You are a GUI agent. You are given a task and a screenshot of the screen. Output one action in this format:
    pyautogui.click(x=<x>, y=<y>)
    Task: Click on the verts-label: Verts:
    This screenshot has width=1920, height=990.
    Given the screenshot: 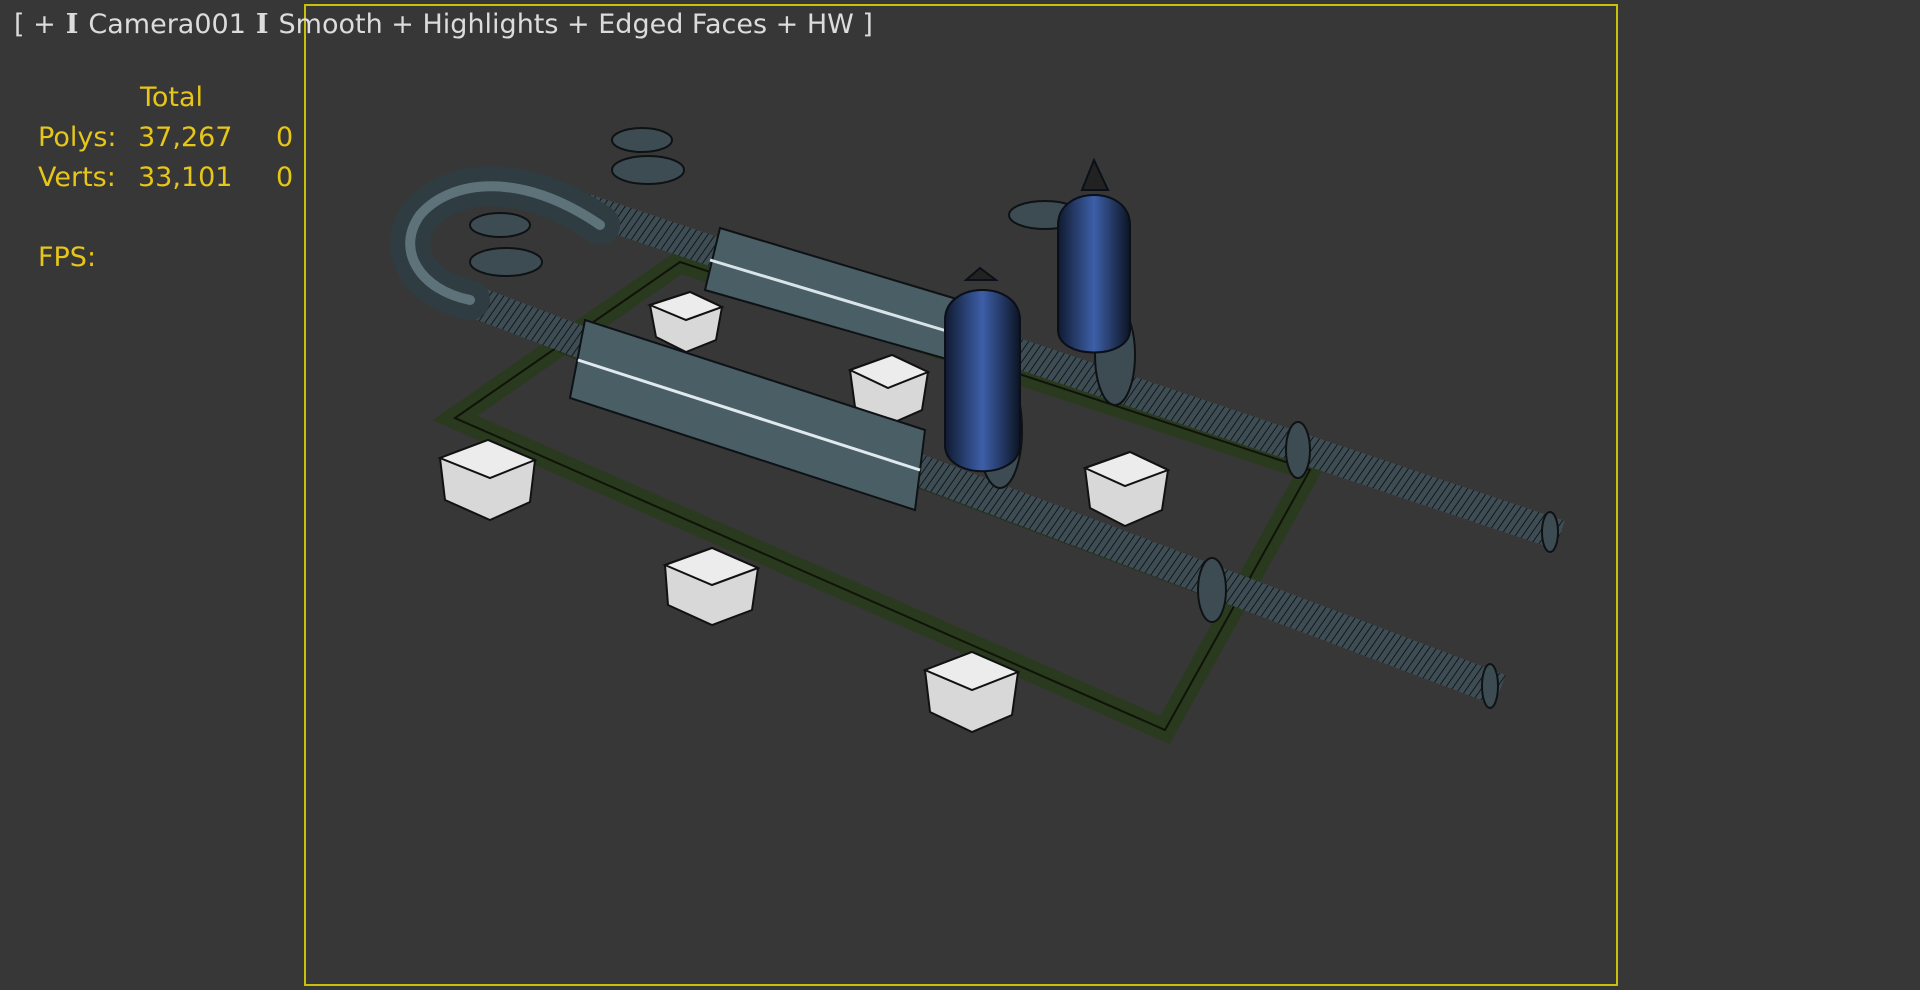 What is the action you would take?
    pyautogui.click(x=77, y=177)
    